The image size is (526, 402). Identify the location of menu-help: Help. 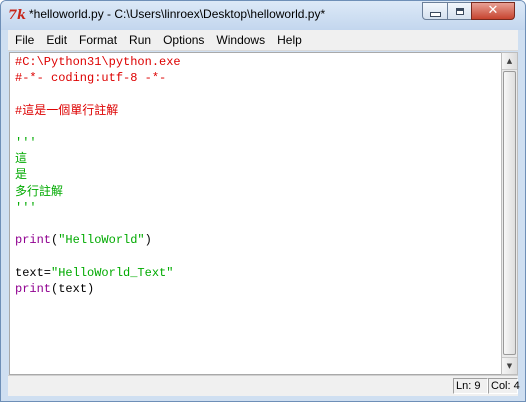
(289, 40).